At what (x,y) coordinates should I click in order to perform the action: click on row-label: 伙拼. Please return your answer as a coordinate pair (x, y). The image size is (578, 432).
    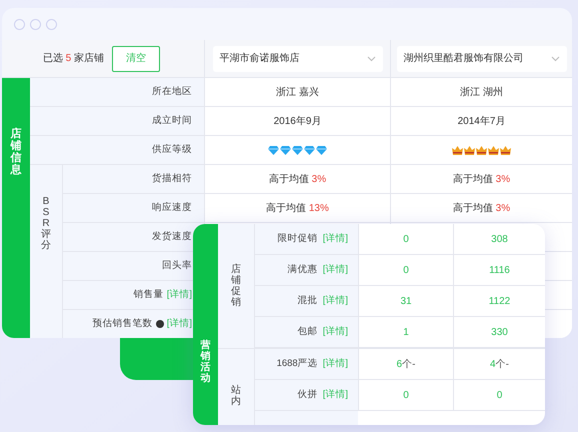
    Looking at the image, I should click on (308, 395).